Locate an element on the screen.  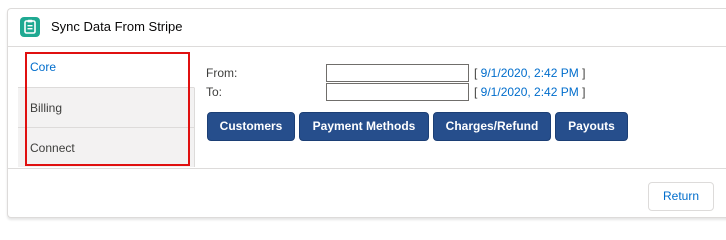
tab-billing: Billing is located at coordinates (106, 108).